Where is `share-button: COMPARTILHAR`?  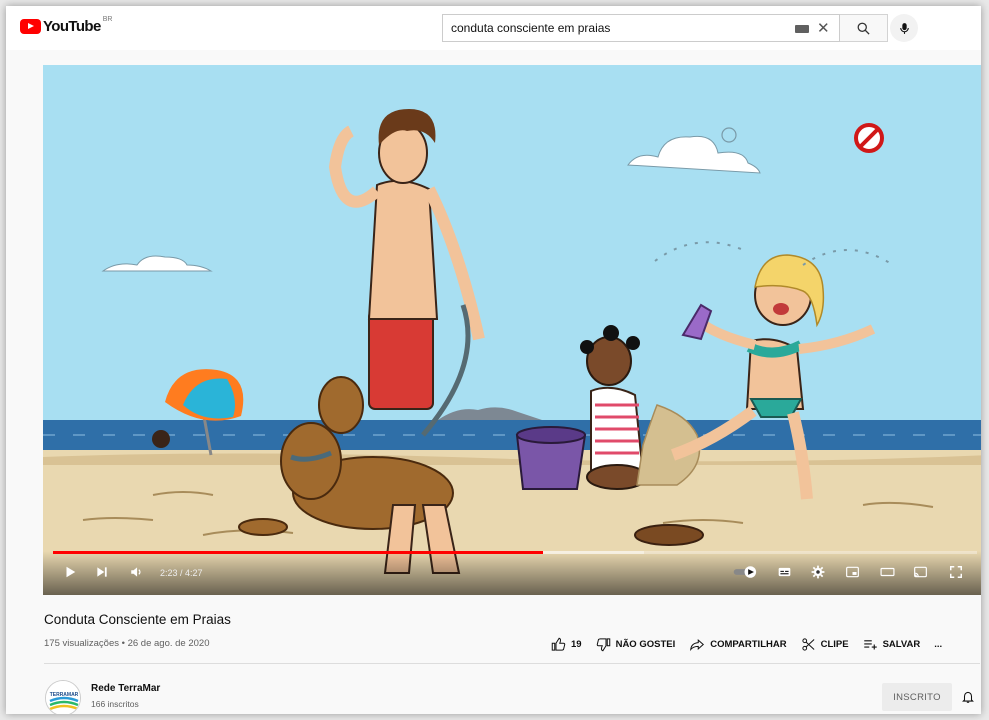
share-button: COMPARTILHAR is located at coordinates (738, 644).